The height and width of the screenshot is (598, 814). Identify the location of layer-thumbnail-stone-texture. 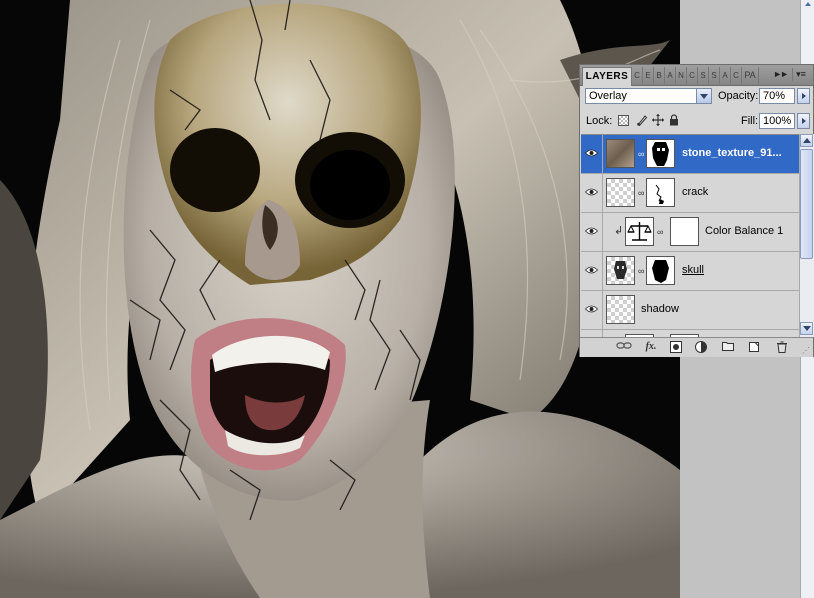
(620, 153).